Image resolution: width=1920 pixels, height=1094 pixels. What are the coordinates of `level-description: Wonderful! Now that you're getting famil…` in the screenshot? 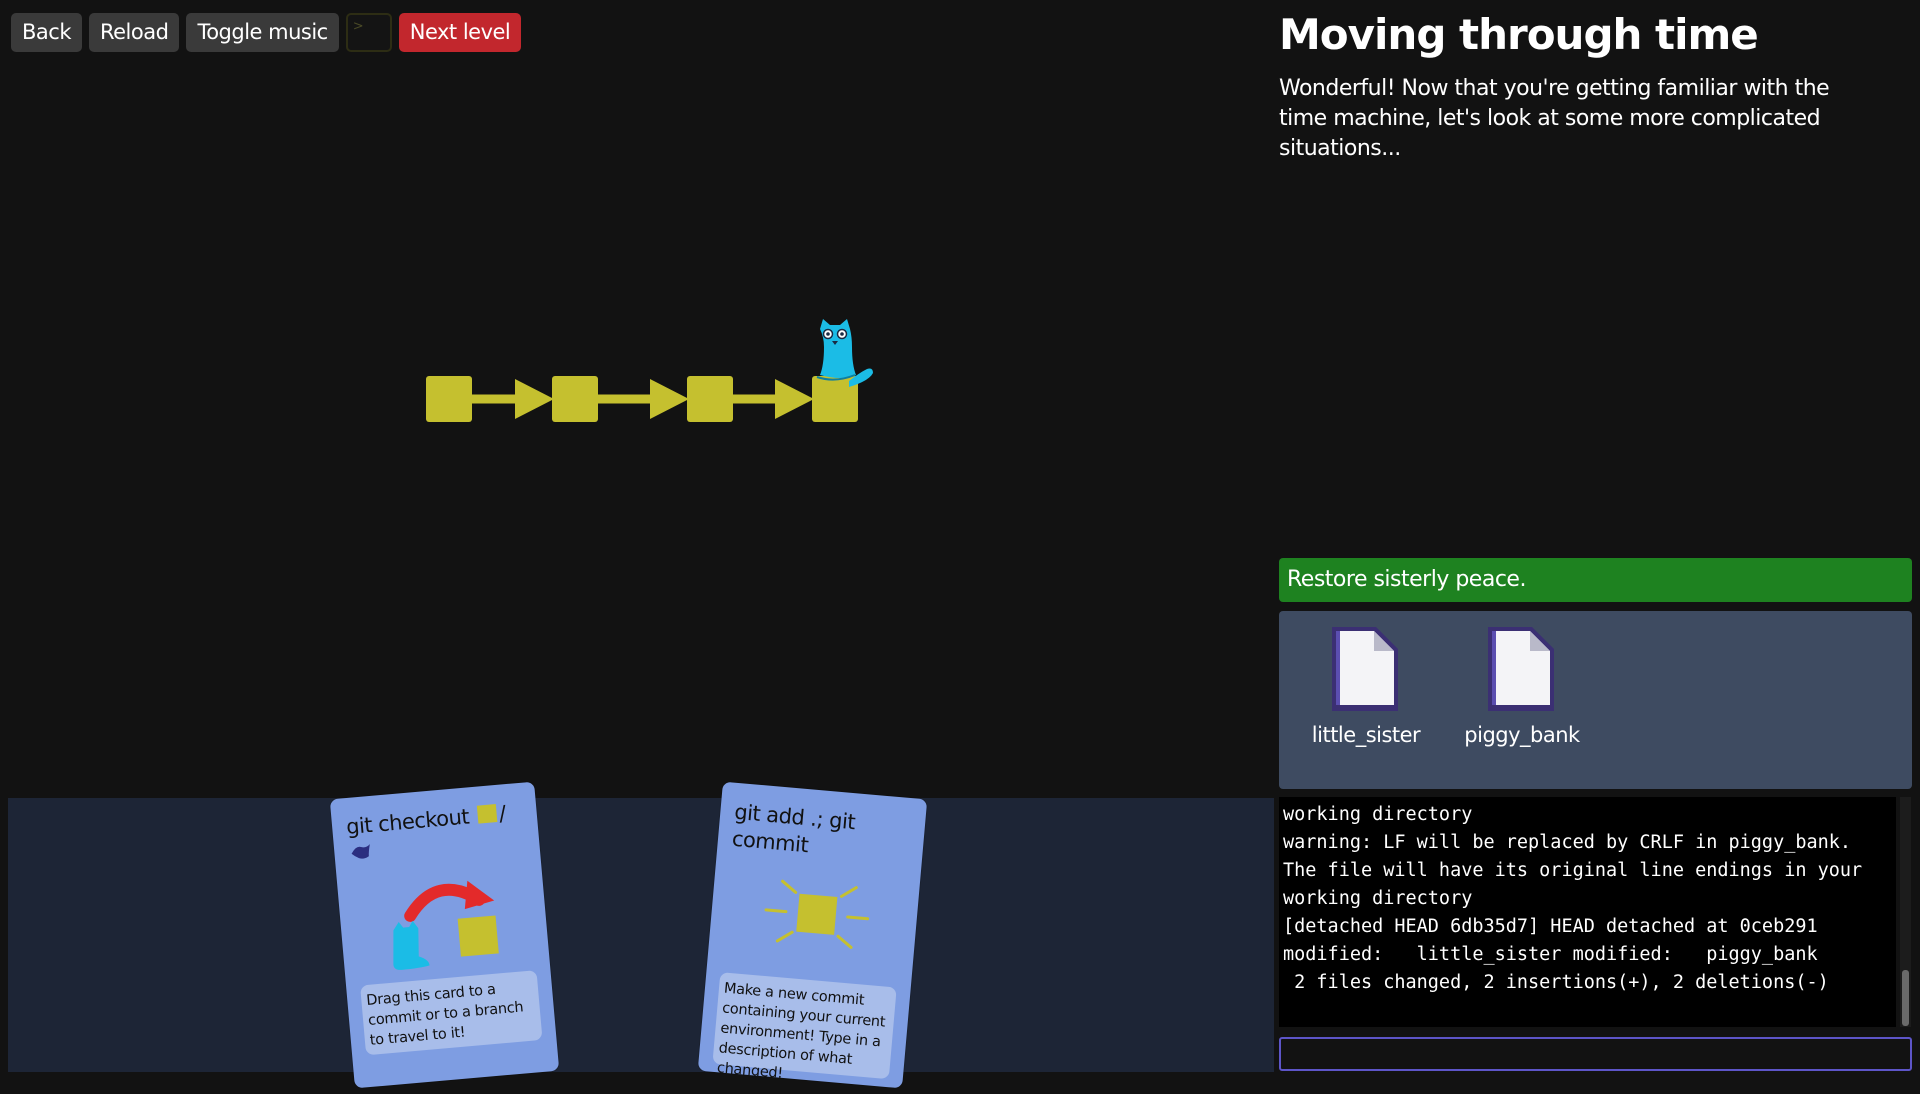 It's located at (1554, 118).